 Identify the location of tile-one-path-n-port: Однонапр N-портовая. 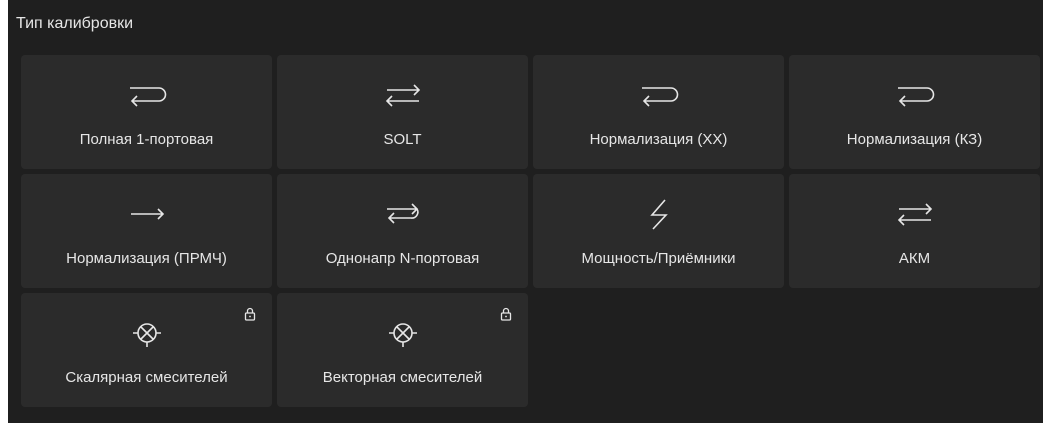
(402, 231).